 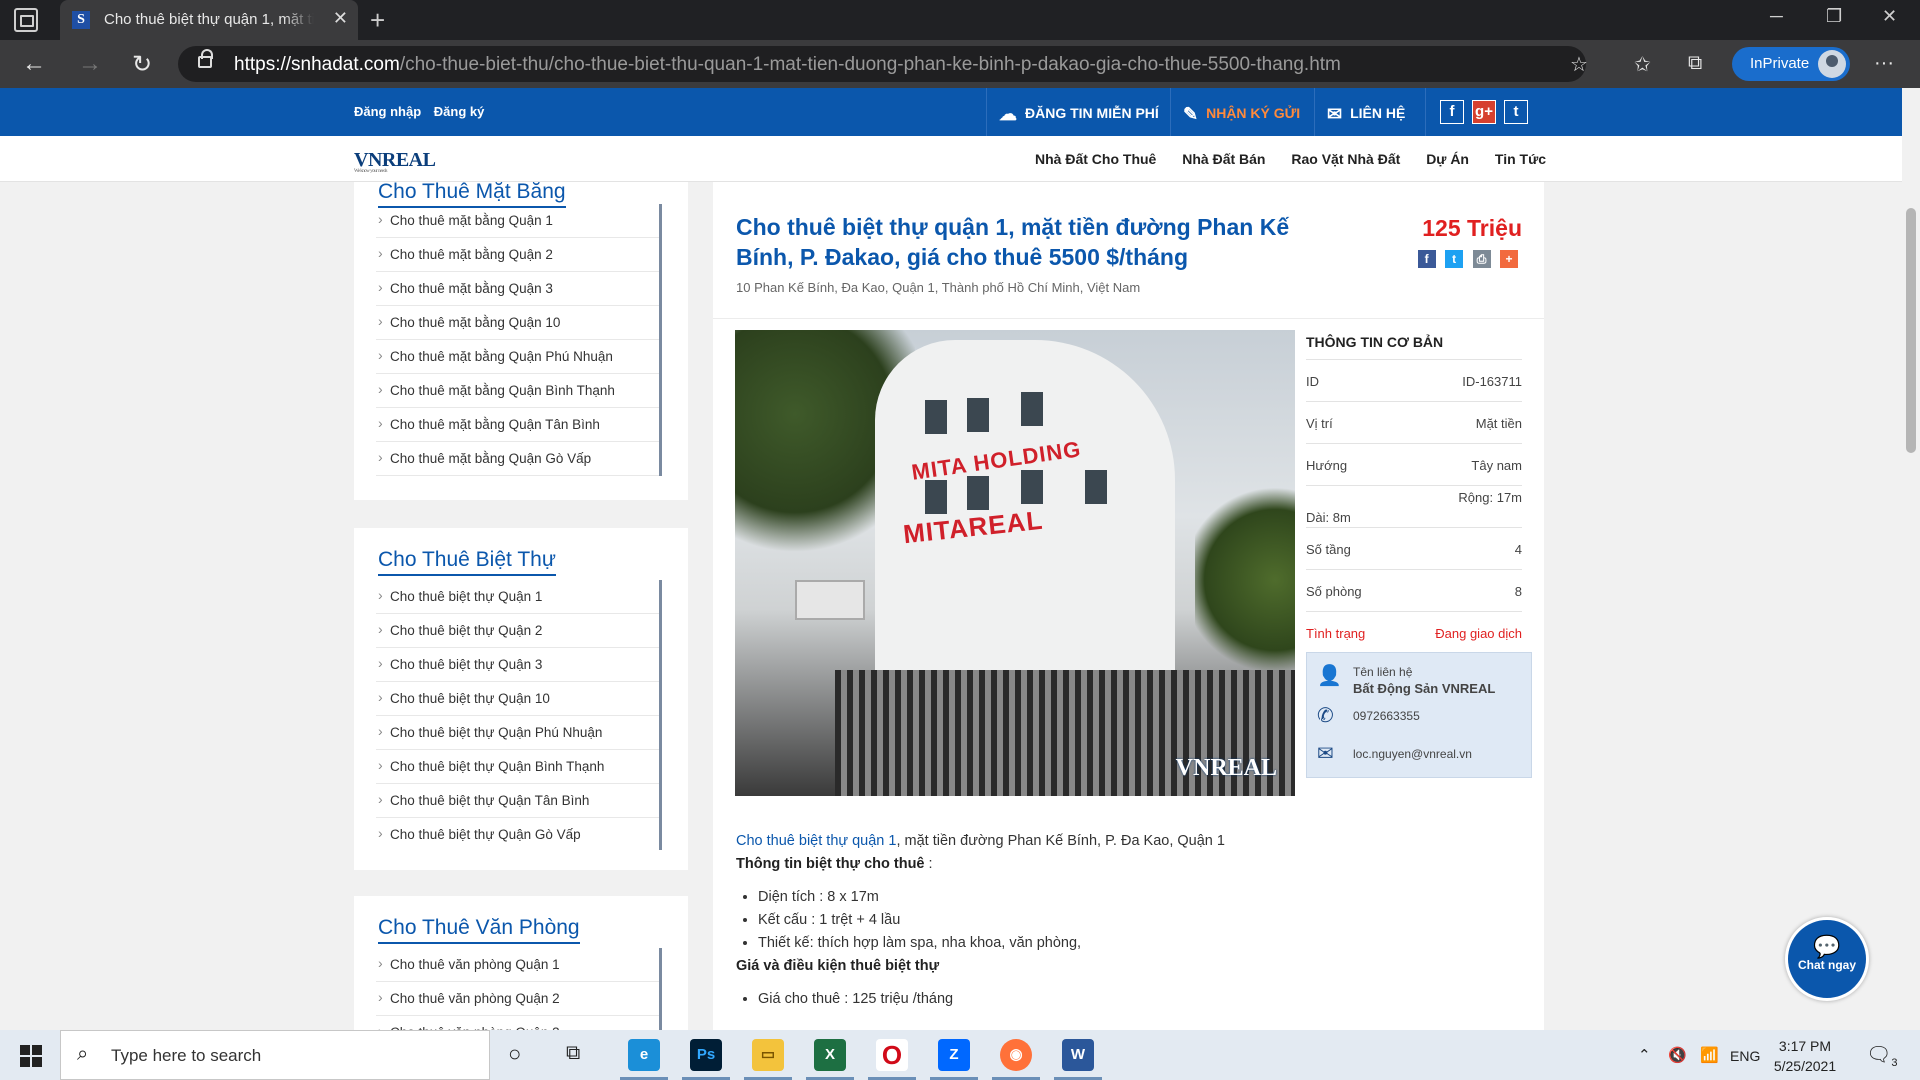 What do you see at coordinates (1452, 112) in the screenshot?
I see `facebook-icon: f` at bounding box center [1452, 112].